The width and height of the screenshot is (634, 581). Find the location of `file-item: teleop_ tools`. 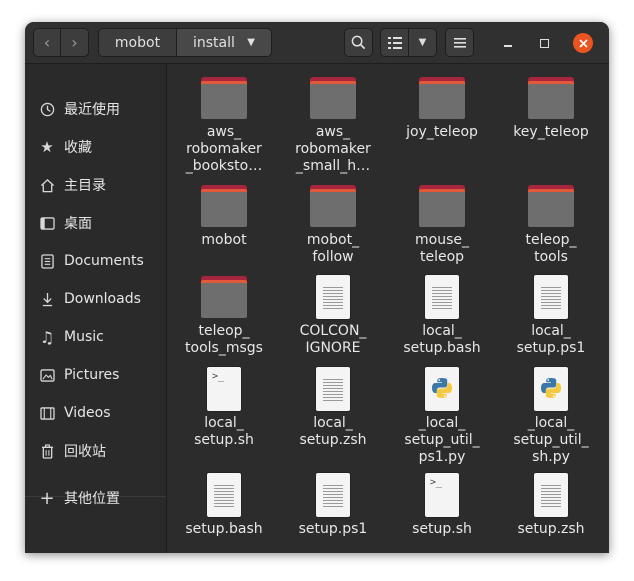

file-item: teleop_ tools is located at coordinates (551, 220).